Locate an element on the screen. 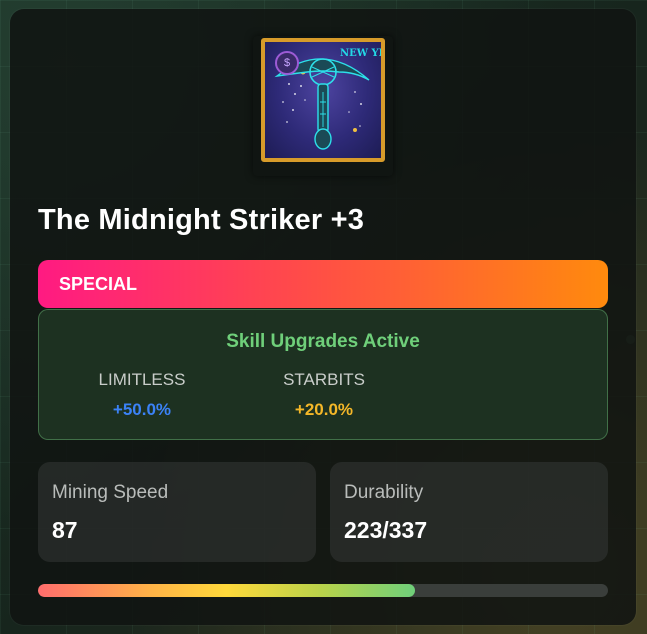 This screenshot has height=634, width=647. stat-value: 223/337 is located at coordinates (386, 530).